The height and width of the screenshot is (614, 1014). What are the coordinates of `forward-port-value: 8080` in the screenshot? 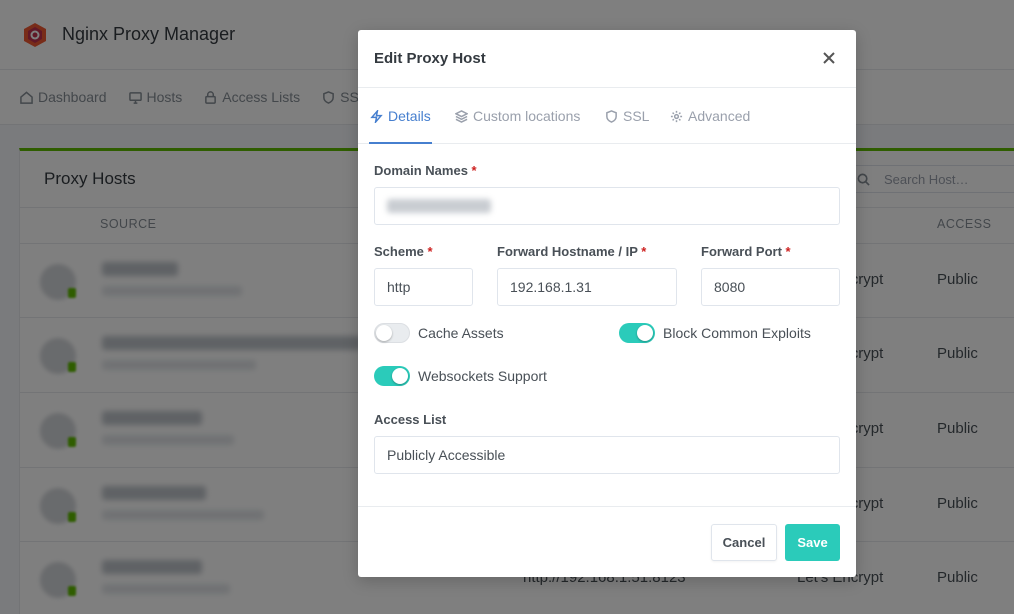 It's located at (730, 287).